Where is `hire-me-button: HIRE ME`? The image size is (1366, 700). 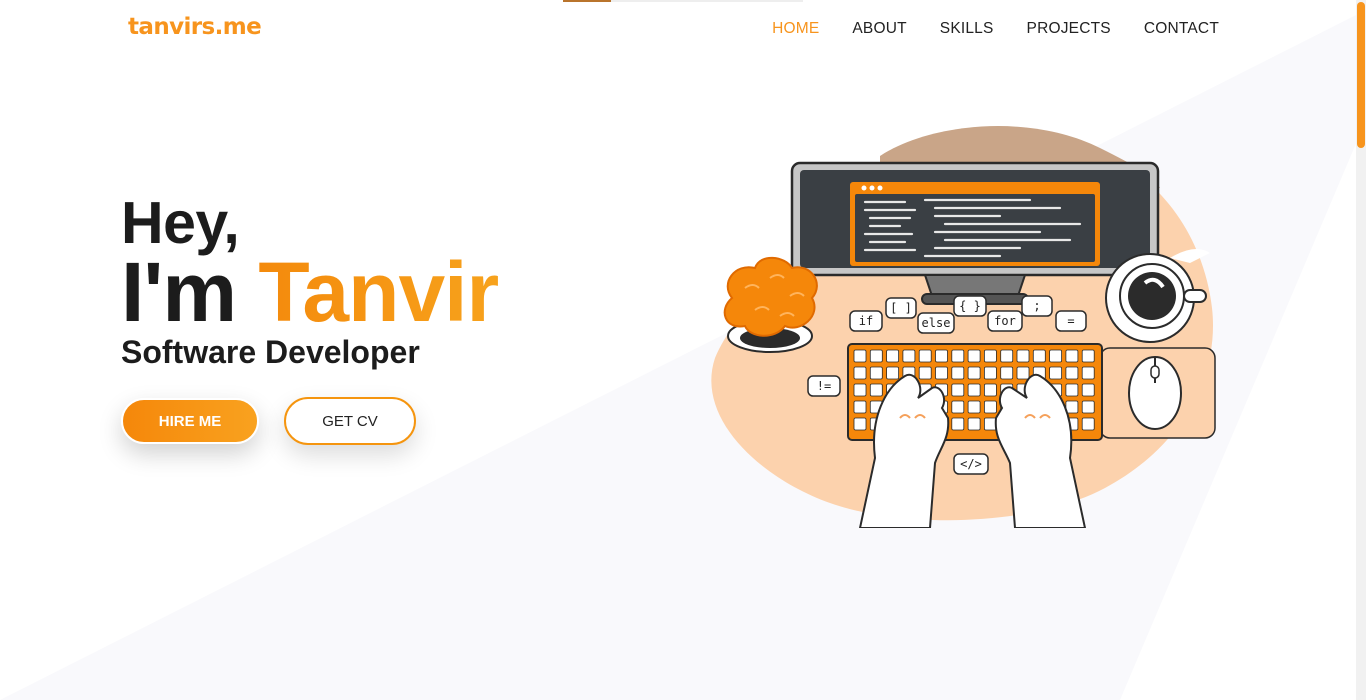
hire-me-button: HIRE ME is located at coordinates (190, 421).